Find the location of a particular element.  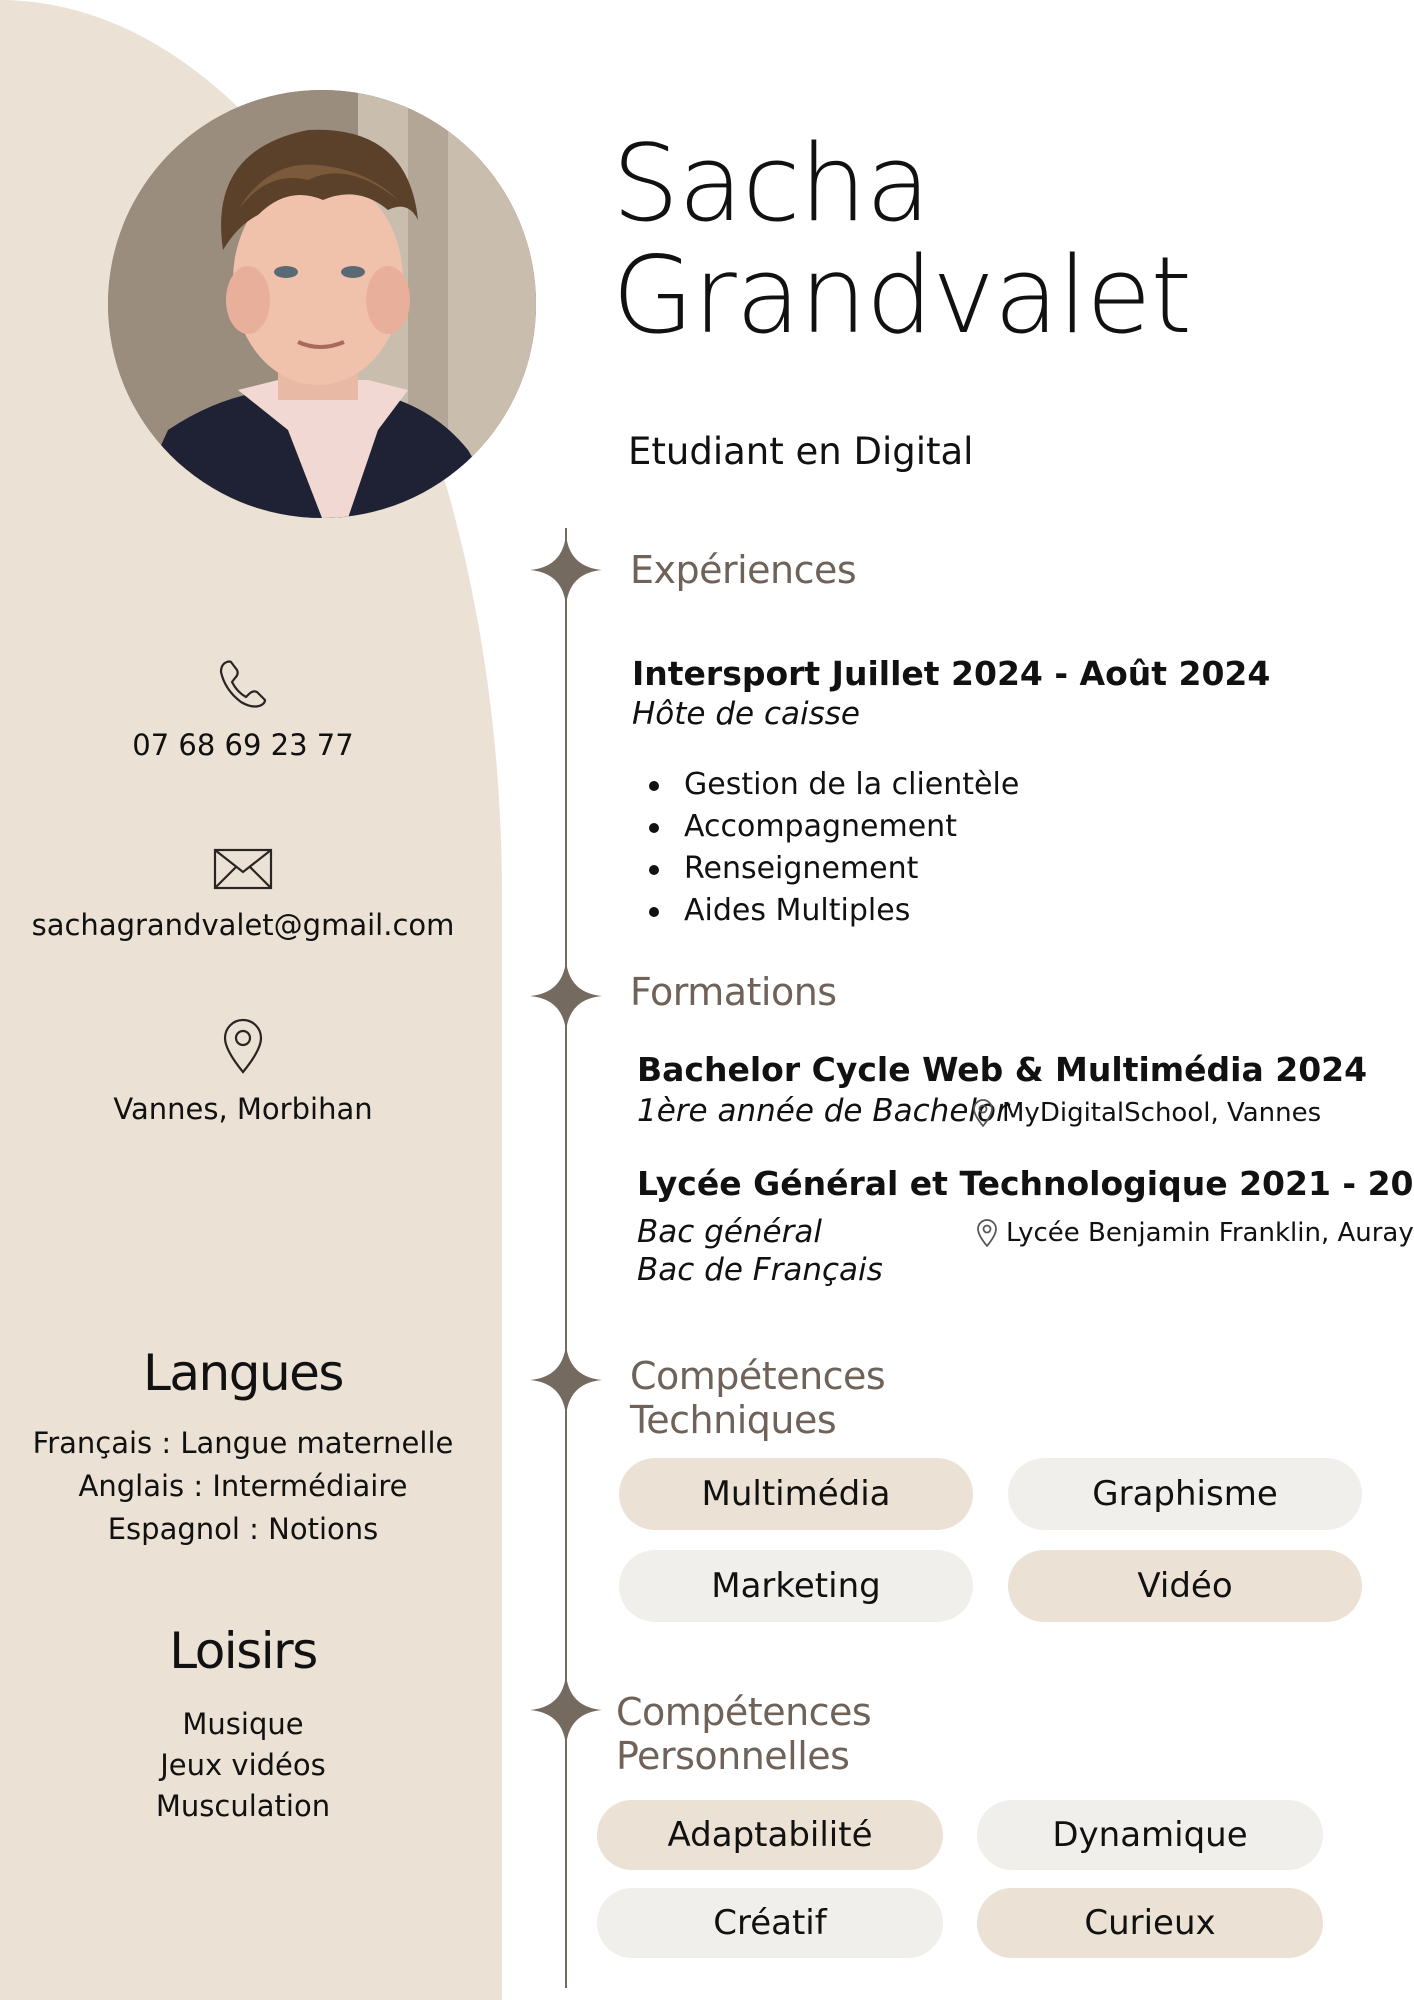

language-item: Anglais : Intermédiaire is located at coordinates (243, 1486).